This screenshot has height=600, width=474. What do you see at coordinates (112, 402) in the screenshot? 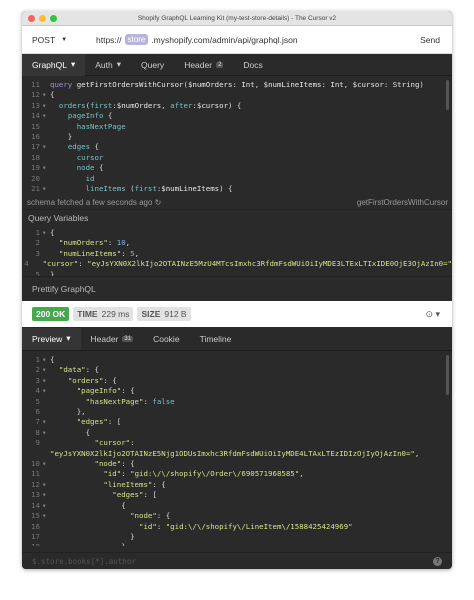
I see `code-text: "hasNextPage": false` at bounding box center [112, 402].